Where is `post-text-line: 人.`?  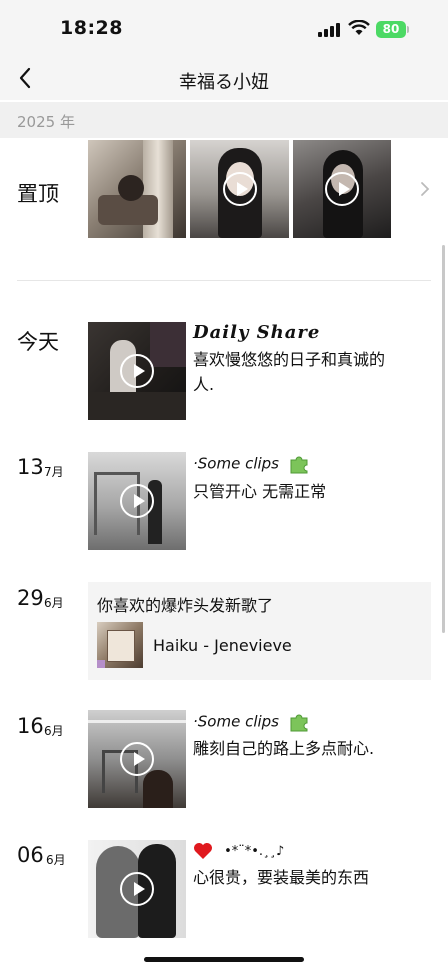
post-text-line: 人. is located at coordinates (204, 384).